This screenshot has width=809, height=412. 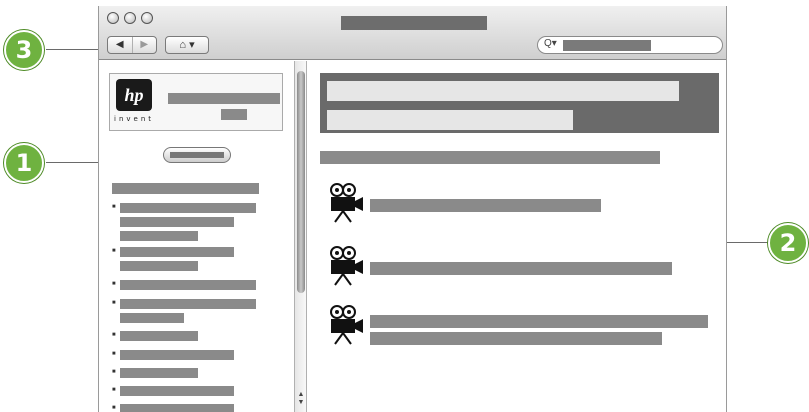 What do you see at coordinates (503, 91) in the screenshot?
I see `banner-title-line` at bounding box center [503, 91].